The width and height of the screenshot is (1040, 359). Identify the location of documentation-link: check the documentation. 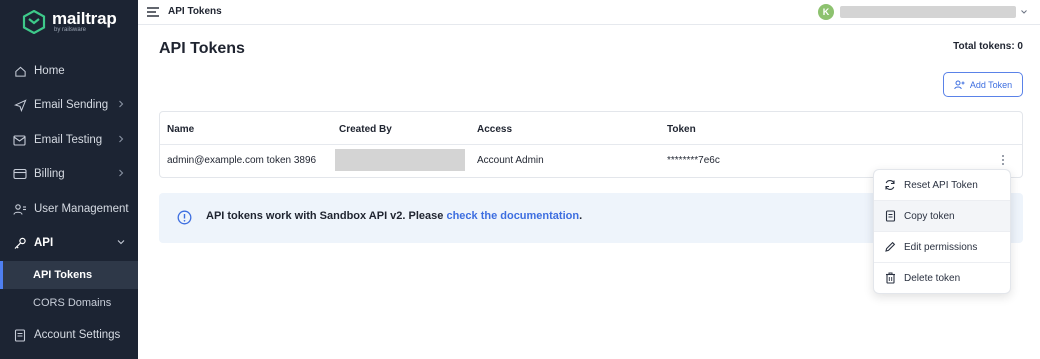
(512, 216).